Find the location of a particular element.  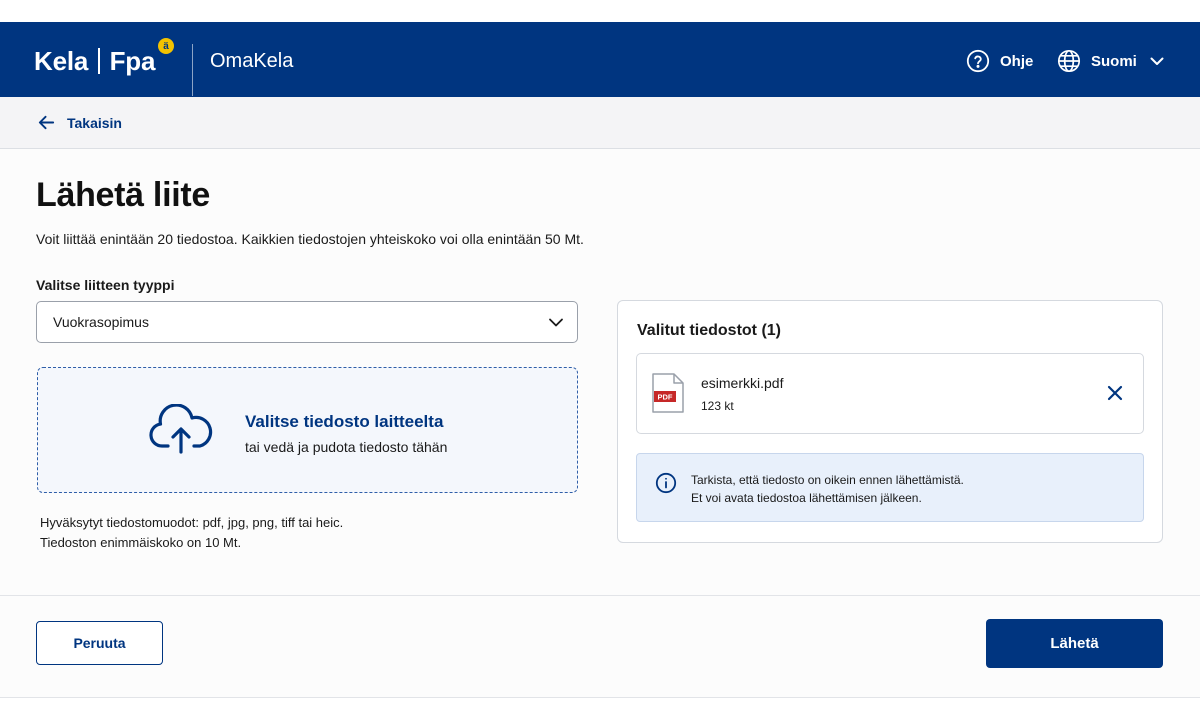

attachment-type-value: Vuokrasopimus is located at coordinates (101, 322).